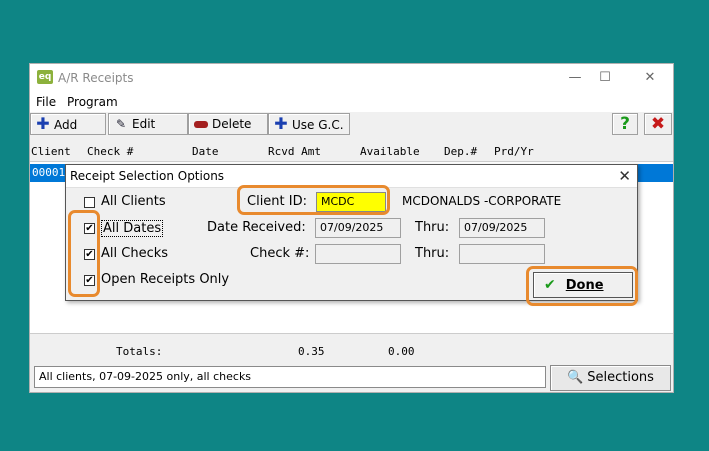  I want to click on totals-rcvd: 0.35, so click(311, 351).